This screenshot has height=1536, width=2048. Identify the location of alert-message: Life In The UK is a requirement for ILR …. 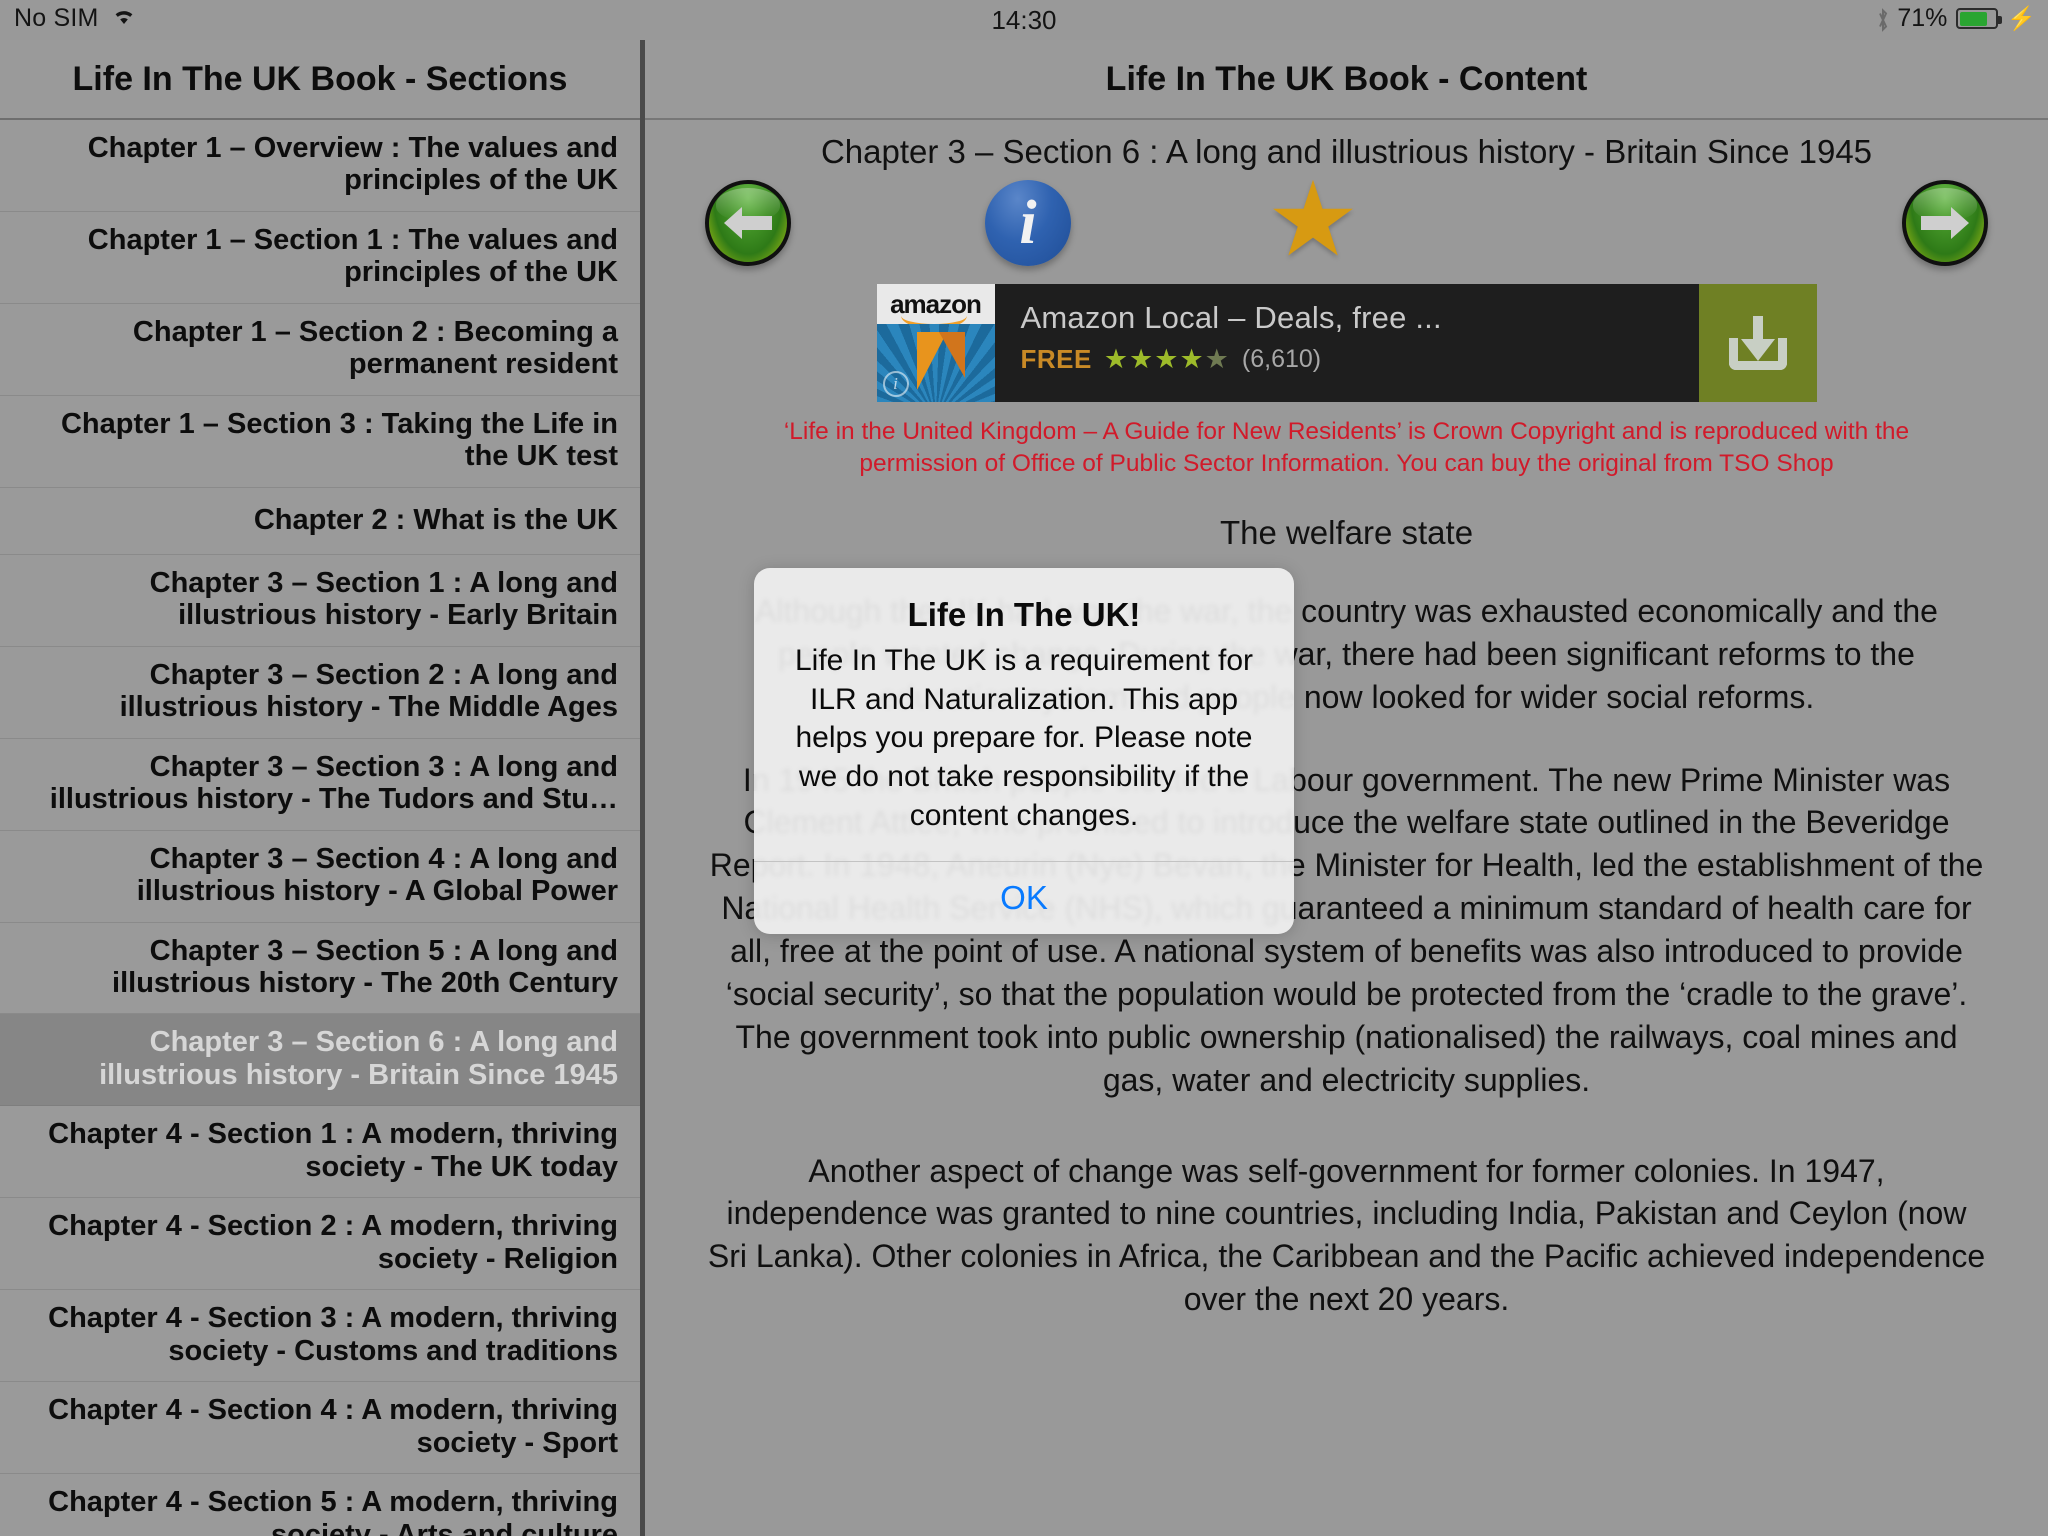
(1024, 738).